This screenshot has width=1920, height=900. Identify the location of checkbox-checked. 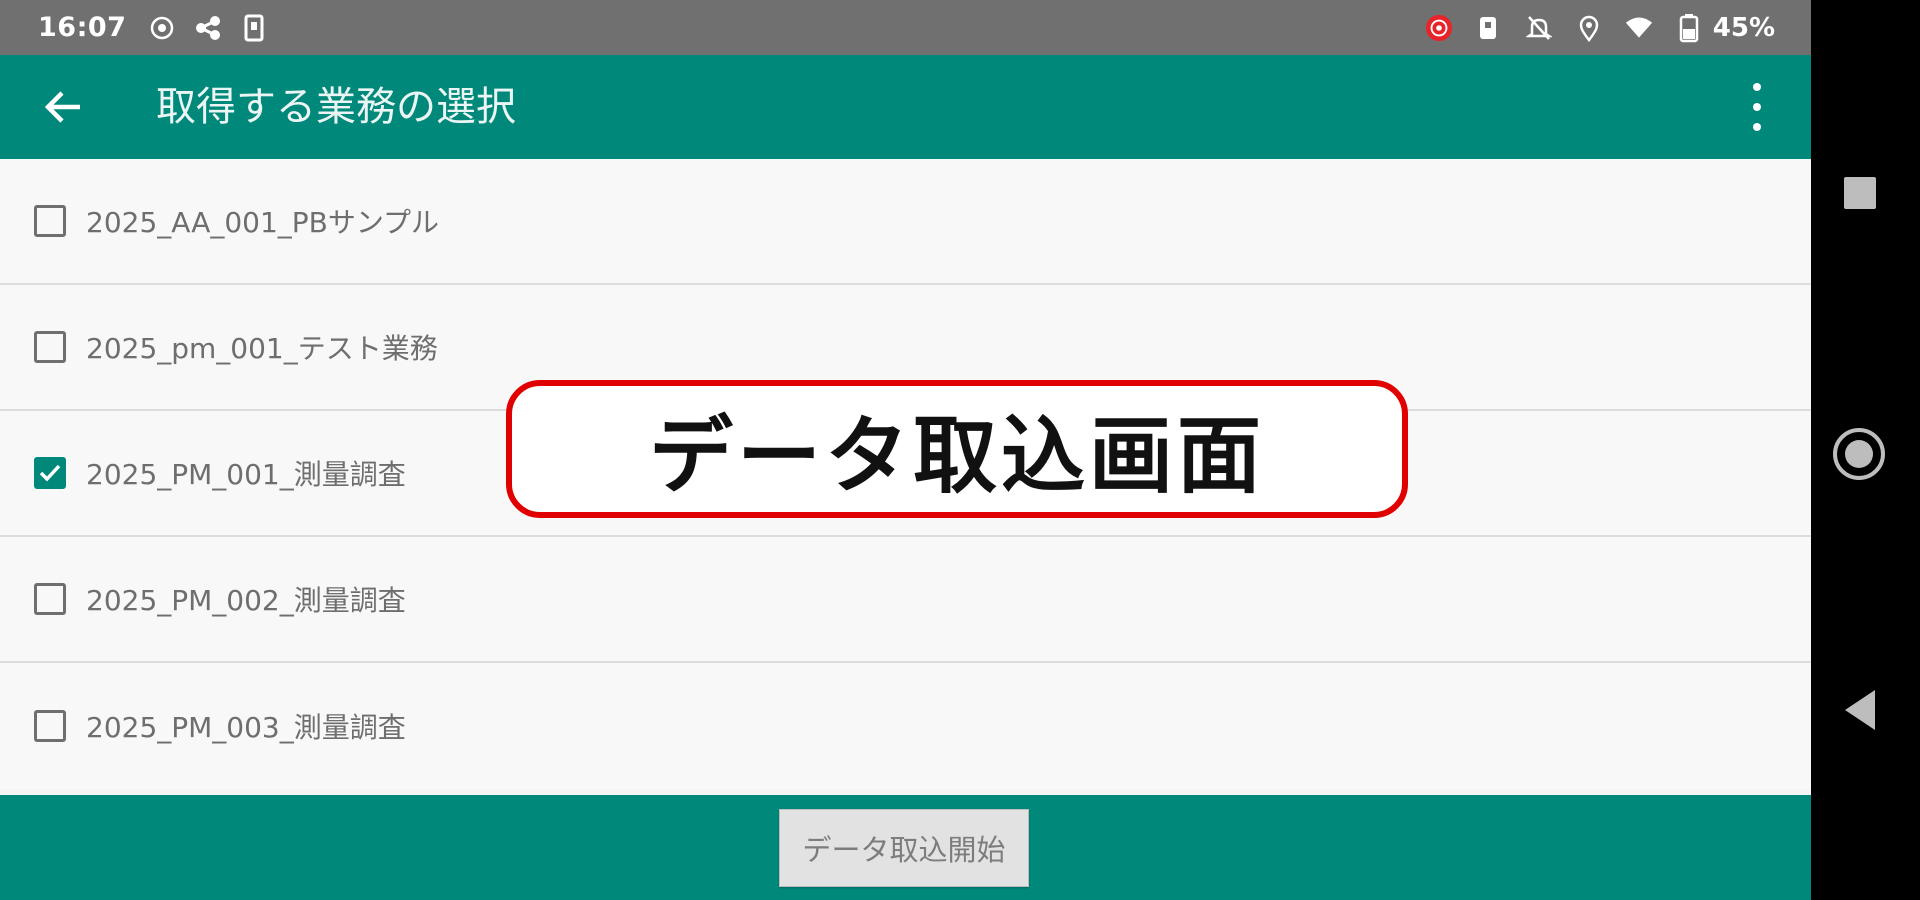
(50, 473).